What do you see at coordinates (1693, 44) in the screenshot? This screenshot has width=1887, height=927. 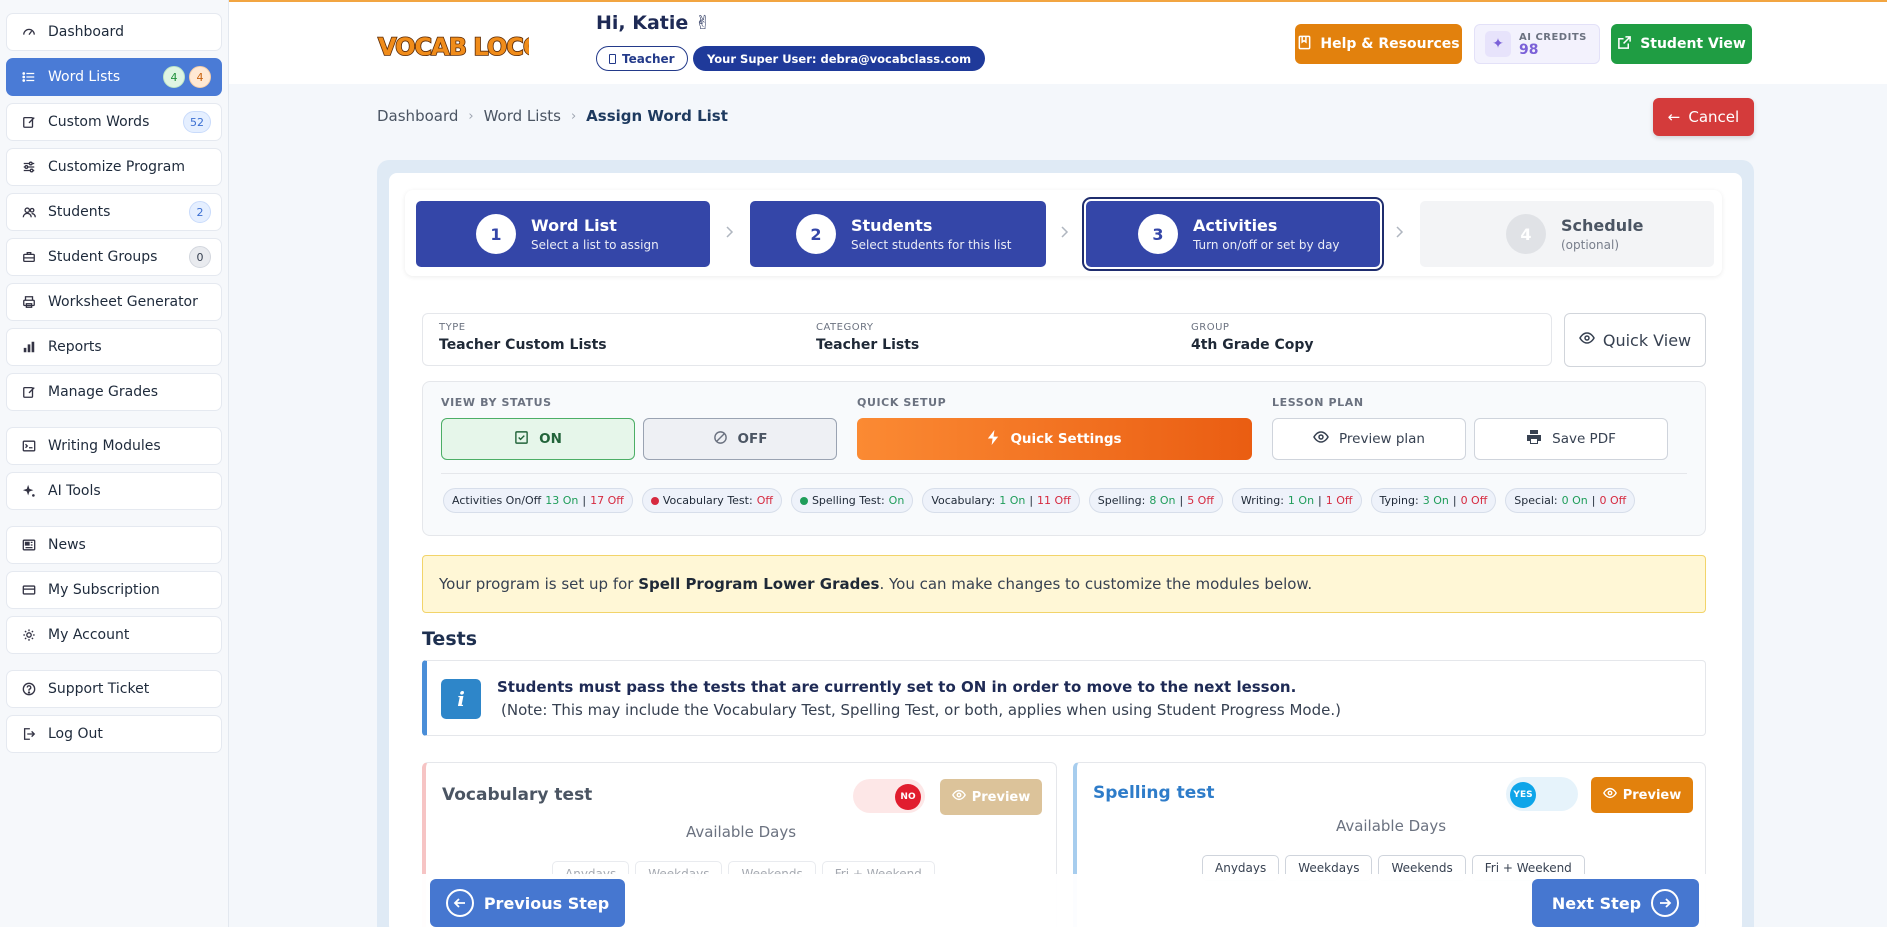 I see `student-view-label: Student View` at bounding box center [1693, 44].